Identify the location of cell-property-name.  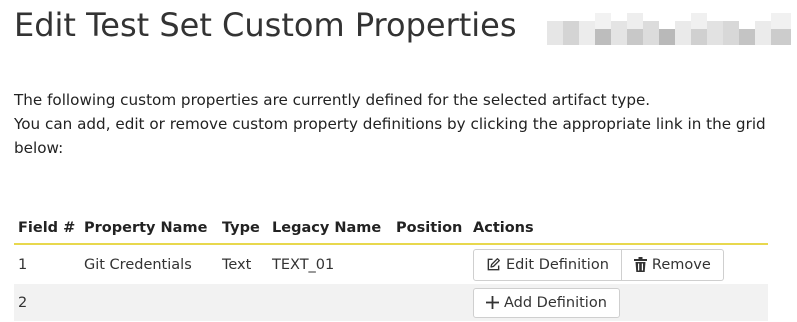
(149, 302).